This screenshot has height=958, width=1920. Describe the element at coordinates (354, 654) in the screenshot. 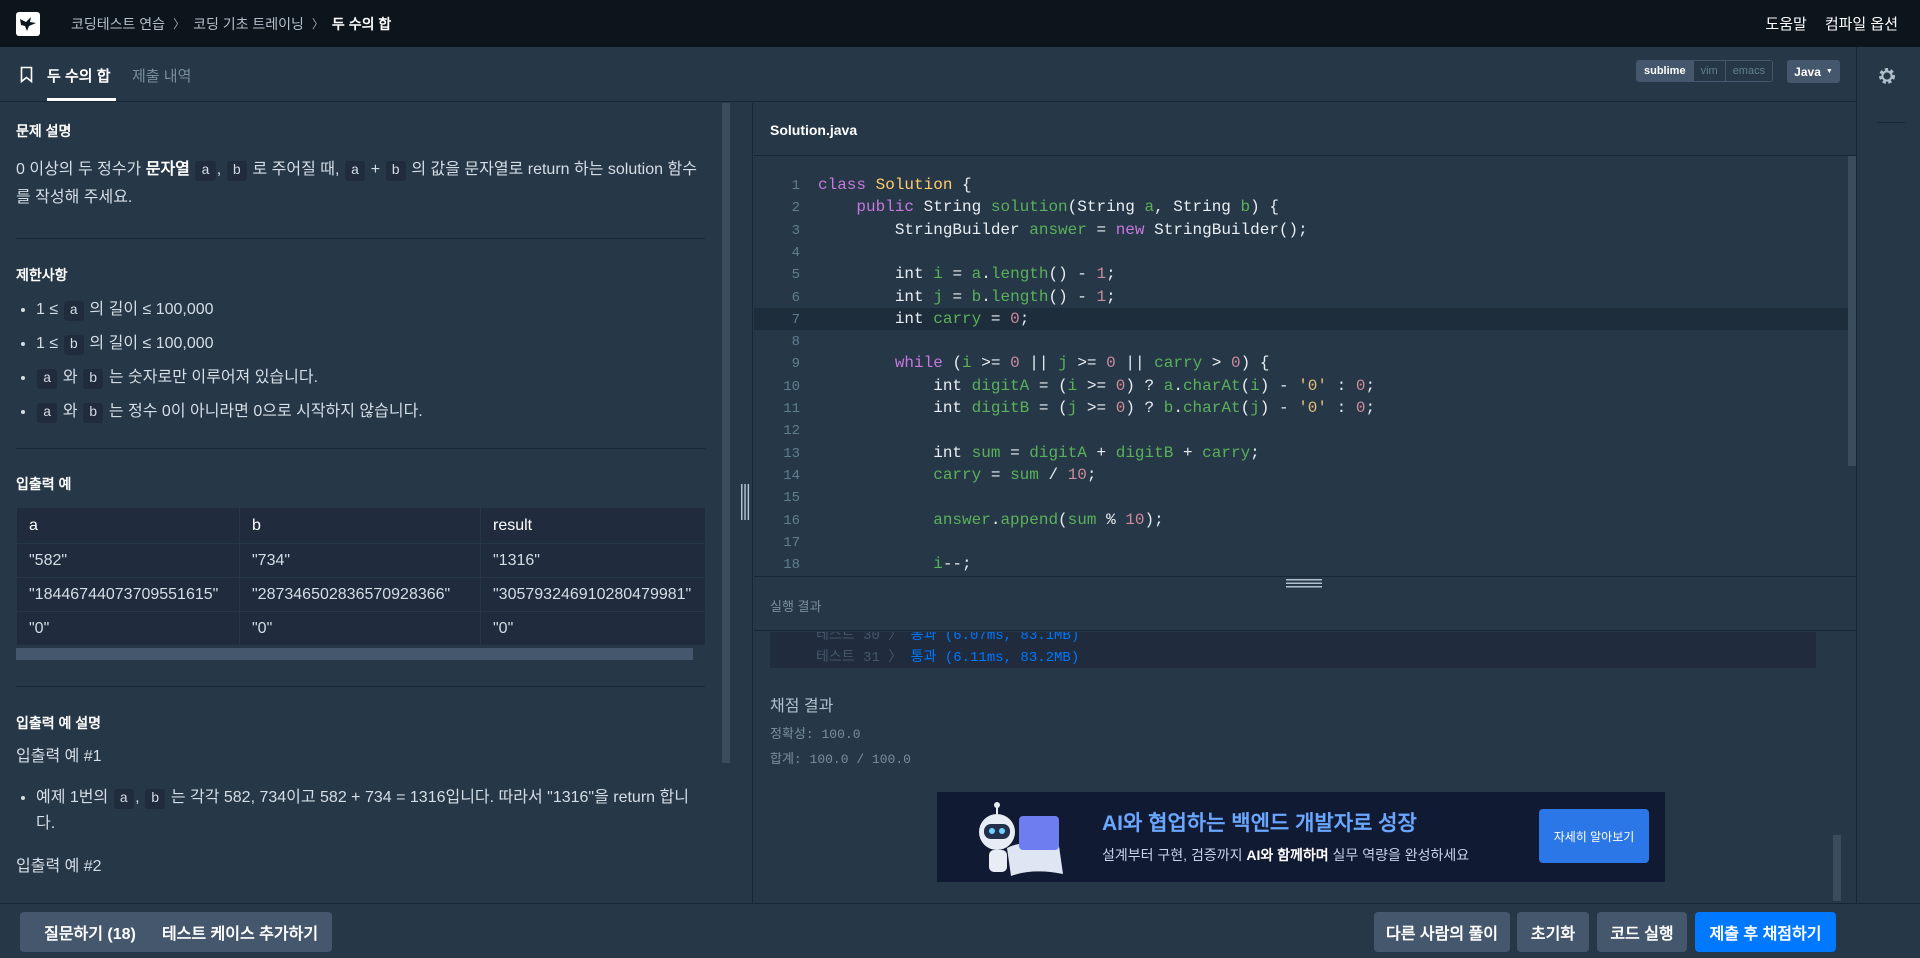

I see `table-horizontal-scrollbar` at that location.